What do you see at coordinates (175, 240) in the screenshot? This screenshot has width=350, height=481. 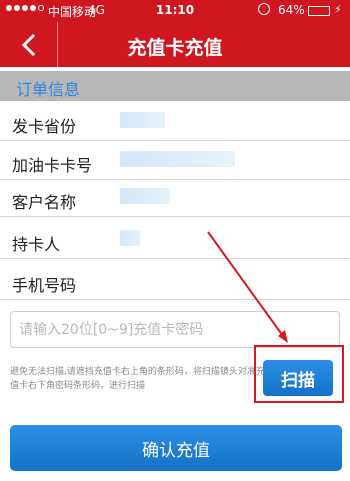 I see `field-row-cardholder: 持卡人` at bounding box center [175, 240].